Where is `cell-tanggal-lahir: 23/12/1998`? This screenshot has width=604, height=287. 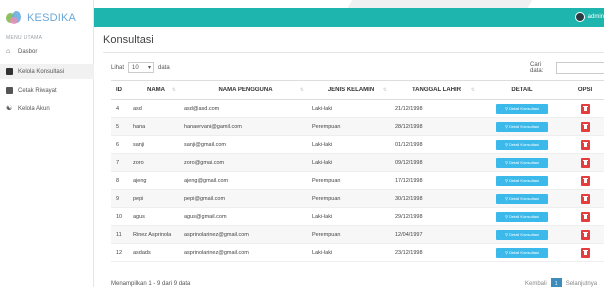 cell-tanggal-lahir: 23/12/1998 is located at coordinates (409, 252).